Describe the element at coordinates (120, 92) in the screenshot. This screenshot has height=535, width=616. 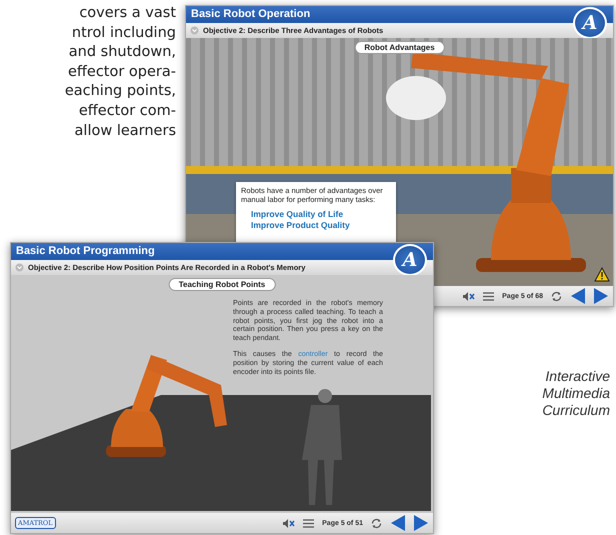
I see `body-text-line: eaching points,` at that location.